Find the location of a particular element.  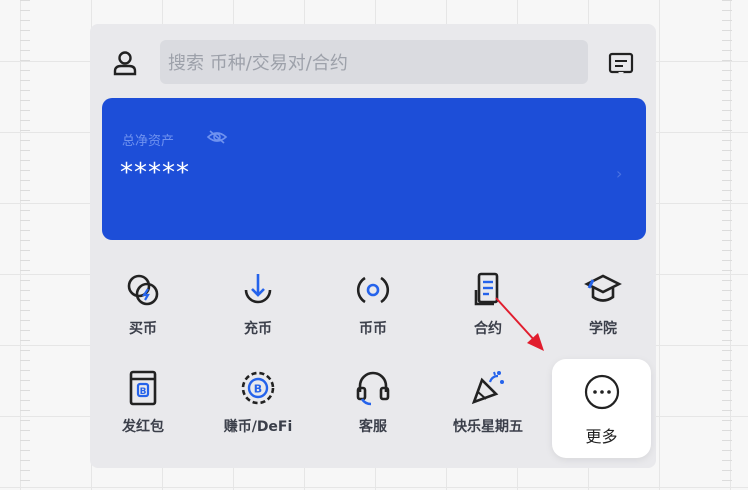

more-icon is located at coordinates (602, 392).